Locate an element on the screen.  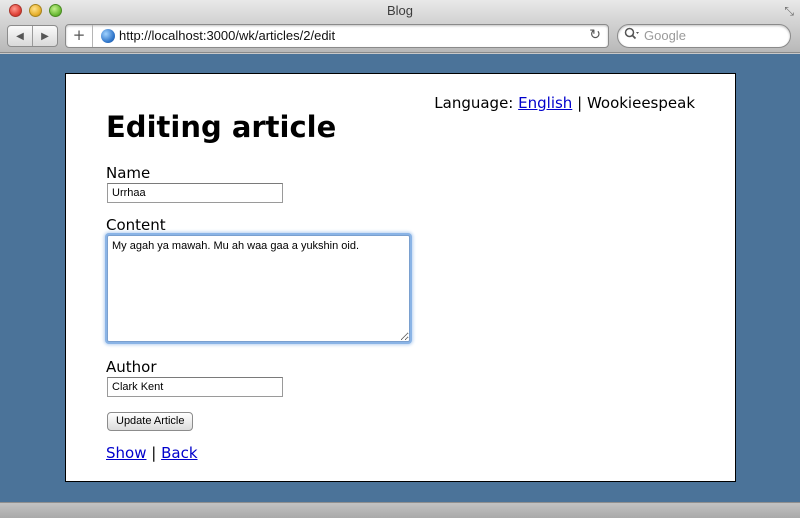
language-label: Language: is located at coordinates (474, 103).